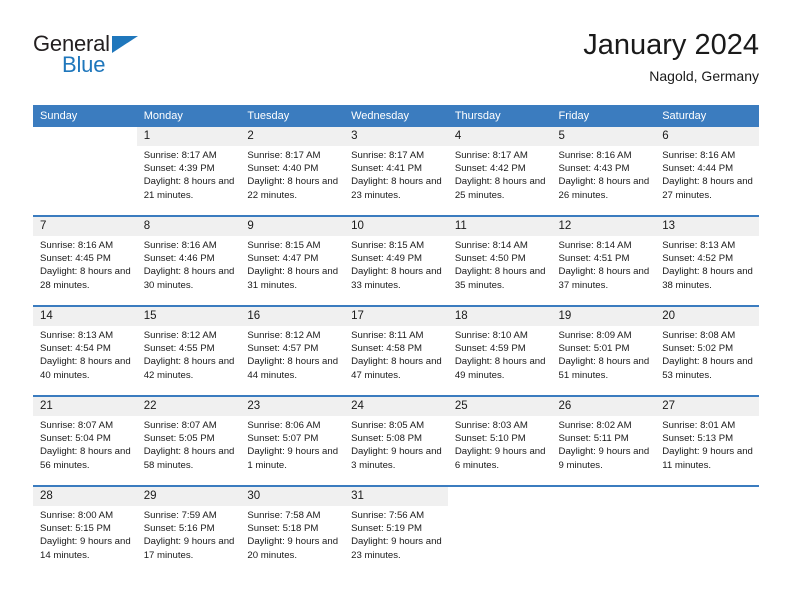 Image resolution: width=792 pixels, height=612 pixels. I want to click on sunrise-text: Sunrise: 8:12 AM, so click(180, 335).